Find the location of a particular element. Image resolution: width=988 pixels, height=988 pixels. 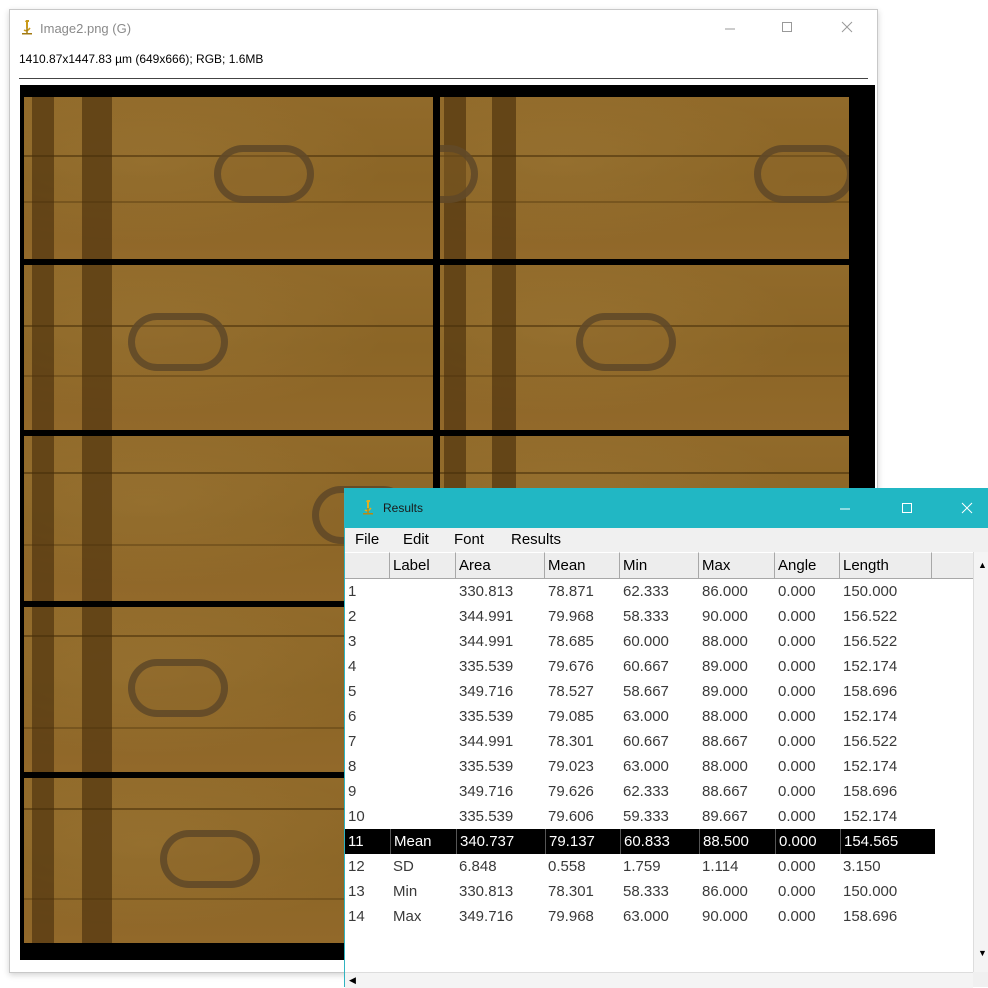

results-maximize-button is located at coordinates (907, 508).